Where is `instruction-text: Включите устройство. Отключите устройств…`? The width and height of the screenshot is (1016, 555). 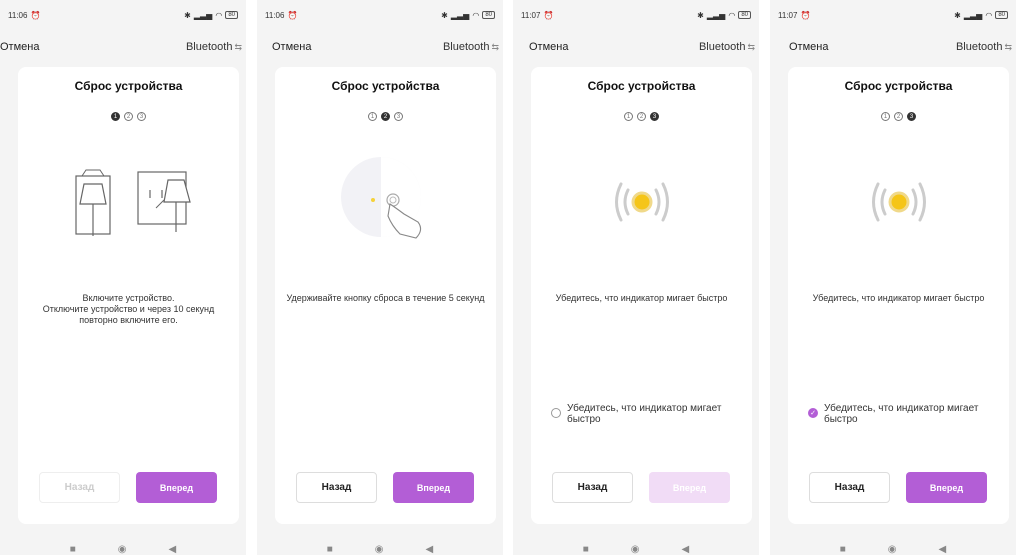 instruction-text: Включите устройство. Отключите устройств… is located at coordinates (128, 309).